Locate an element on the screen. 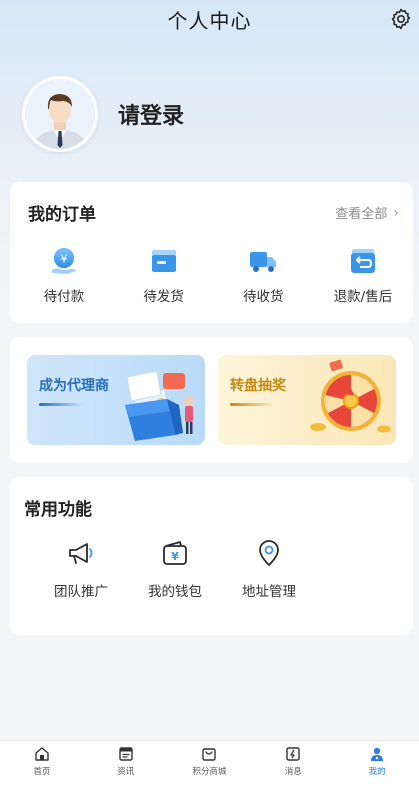 The width and height of the screenshot is (419, 786). my-wallet-item: ¥ 我的钱包 is located at coordinates (175, 569).